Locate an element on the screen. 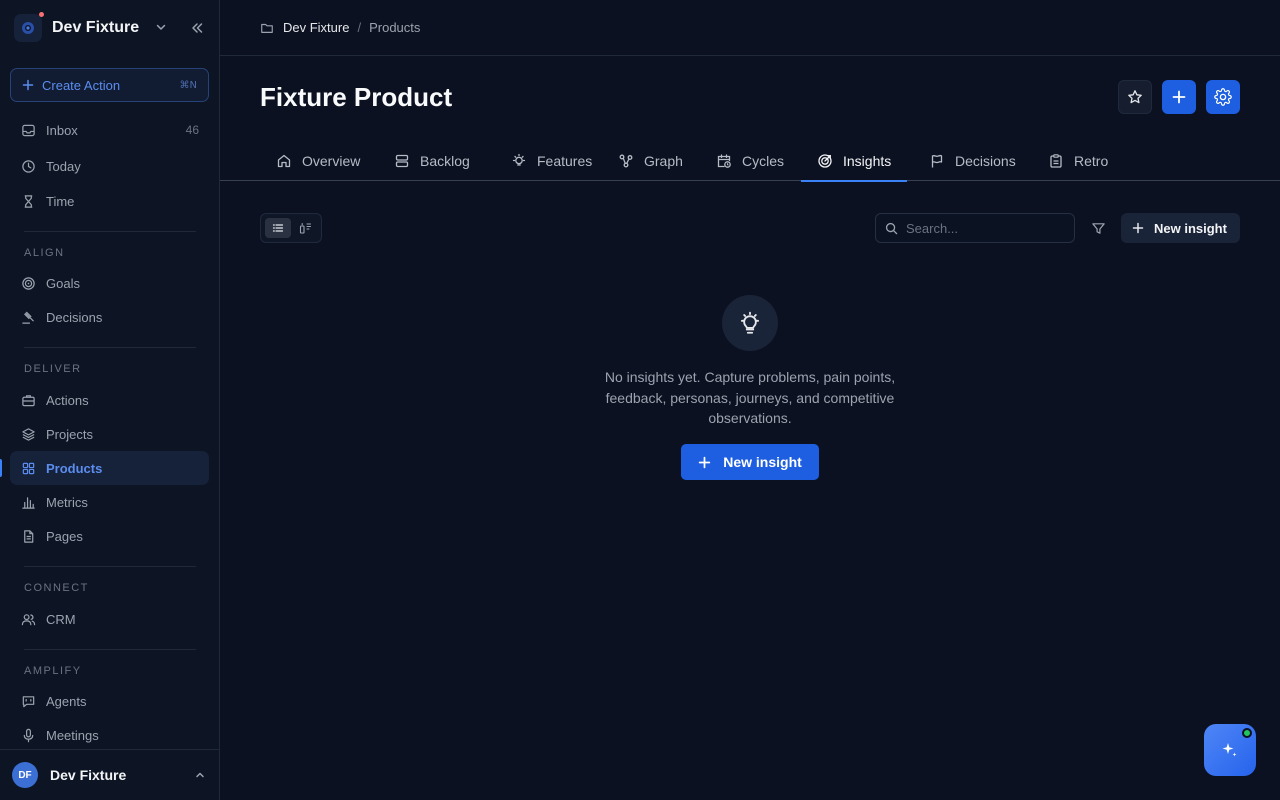 The image size is (1280, 800). sidebar-item-actions: Actions is located at coordinates (109, 400).